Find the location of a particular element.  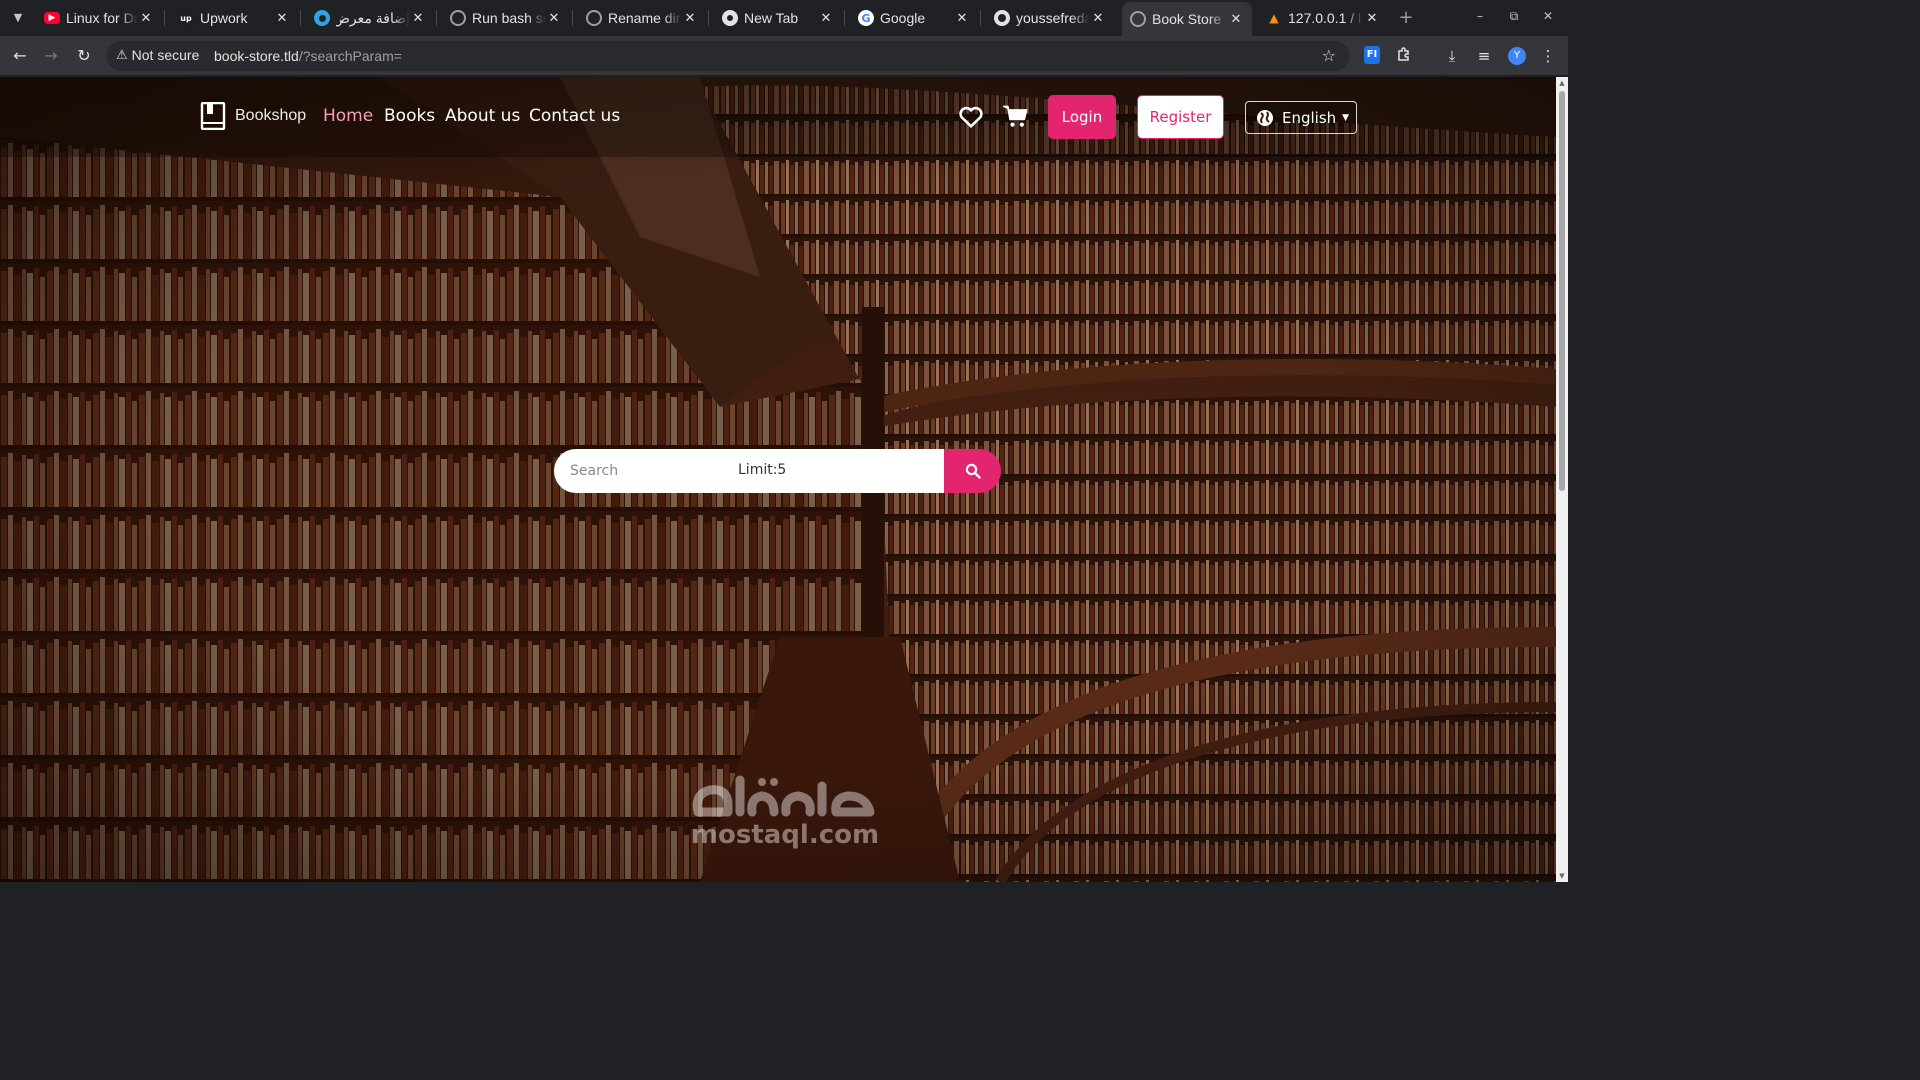

tab-title: 127.0.0.1 / l is located at coordinates (1325, 18).